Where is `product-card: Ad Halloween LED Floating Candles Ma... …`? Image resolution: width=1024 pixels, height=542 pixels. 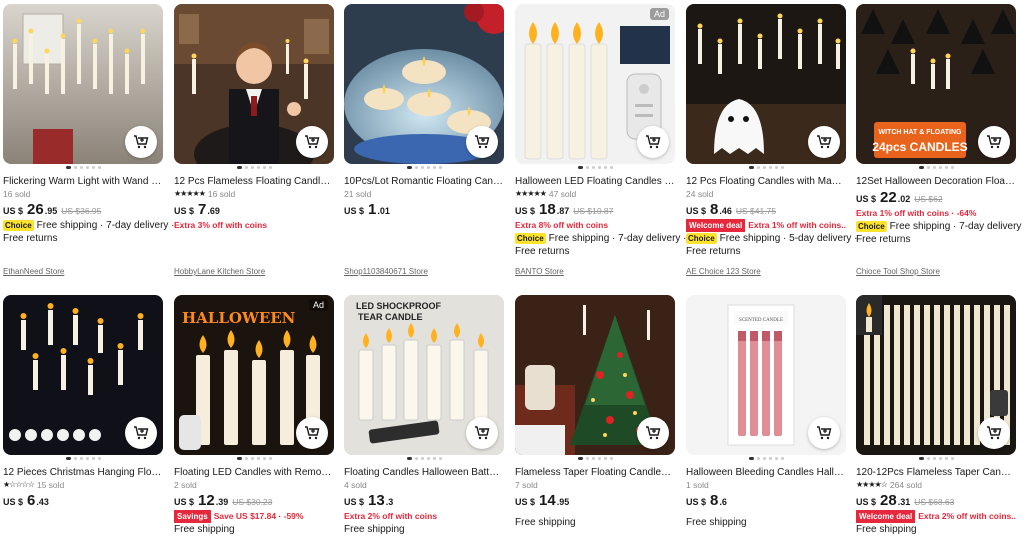 product-card: Ad Halloween LED Floating Candles Ma... … is located at coordinates (601, 140).